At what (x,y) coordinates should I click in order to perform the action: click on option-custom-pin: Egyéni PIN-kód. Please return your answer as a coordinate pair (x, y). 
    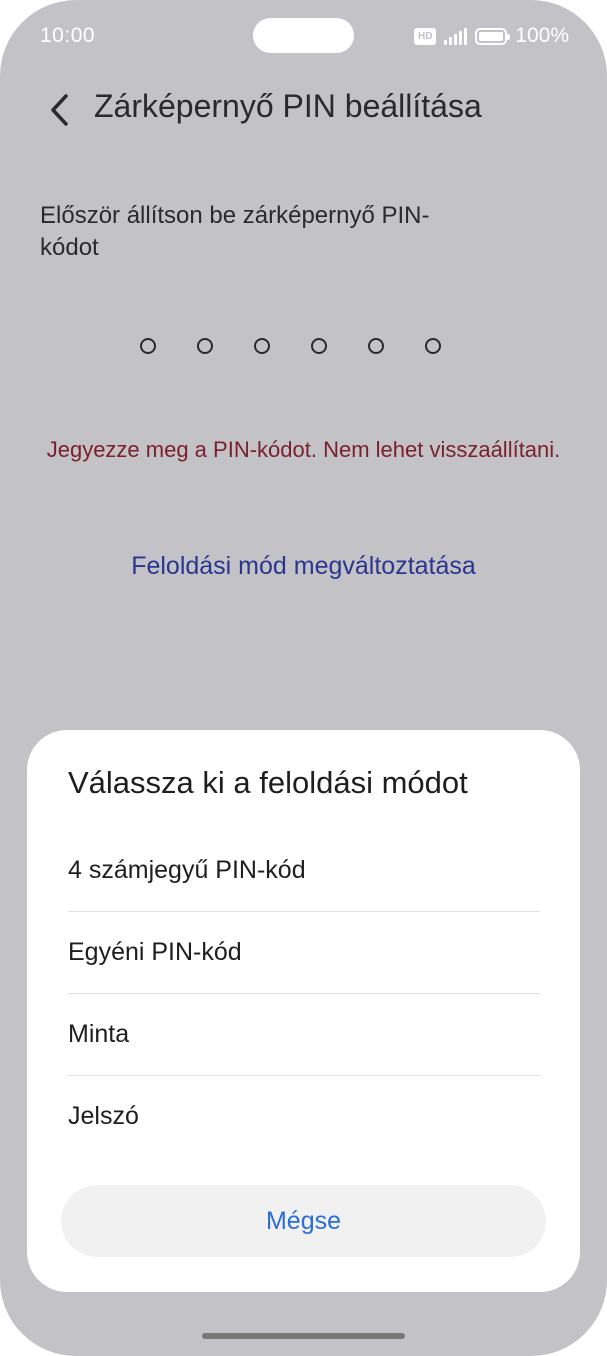
    Looking at the image, I should click on (304, 953).